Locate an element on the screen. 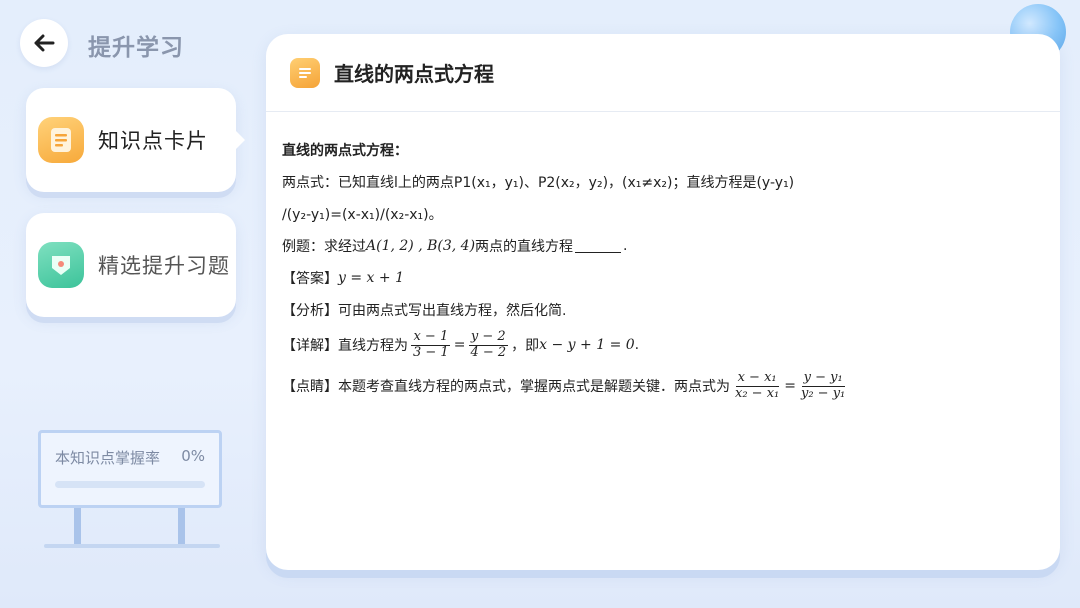 The width and height of the screenshot is (1080, 608). mastery-value: 0% is located at coordinates (193, 456).